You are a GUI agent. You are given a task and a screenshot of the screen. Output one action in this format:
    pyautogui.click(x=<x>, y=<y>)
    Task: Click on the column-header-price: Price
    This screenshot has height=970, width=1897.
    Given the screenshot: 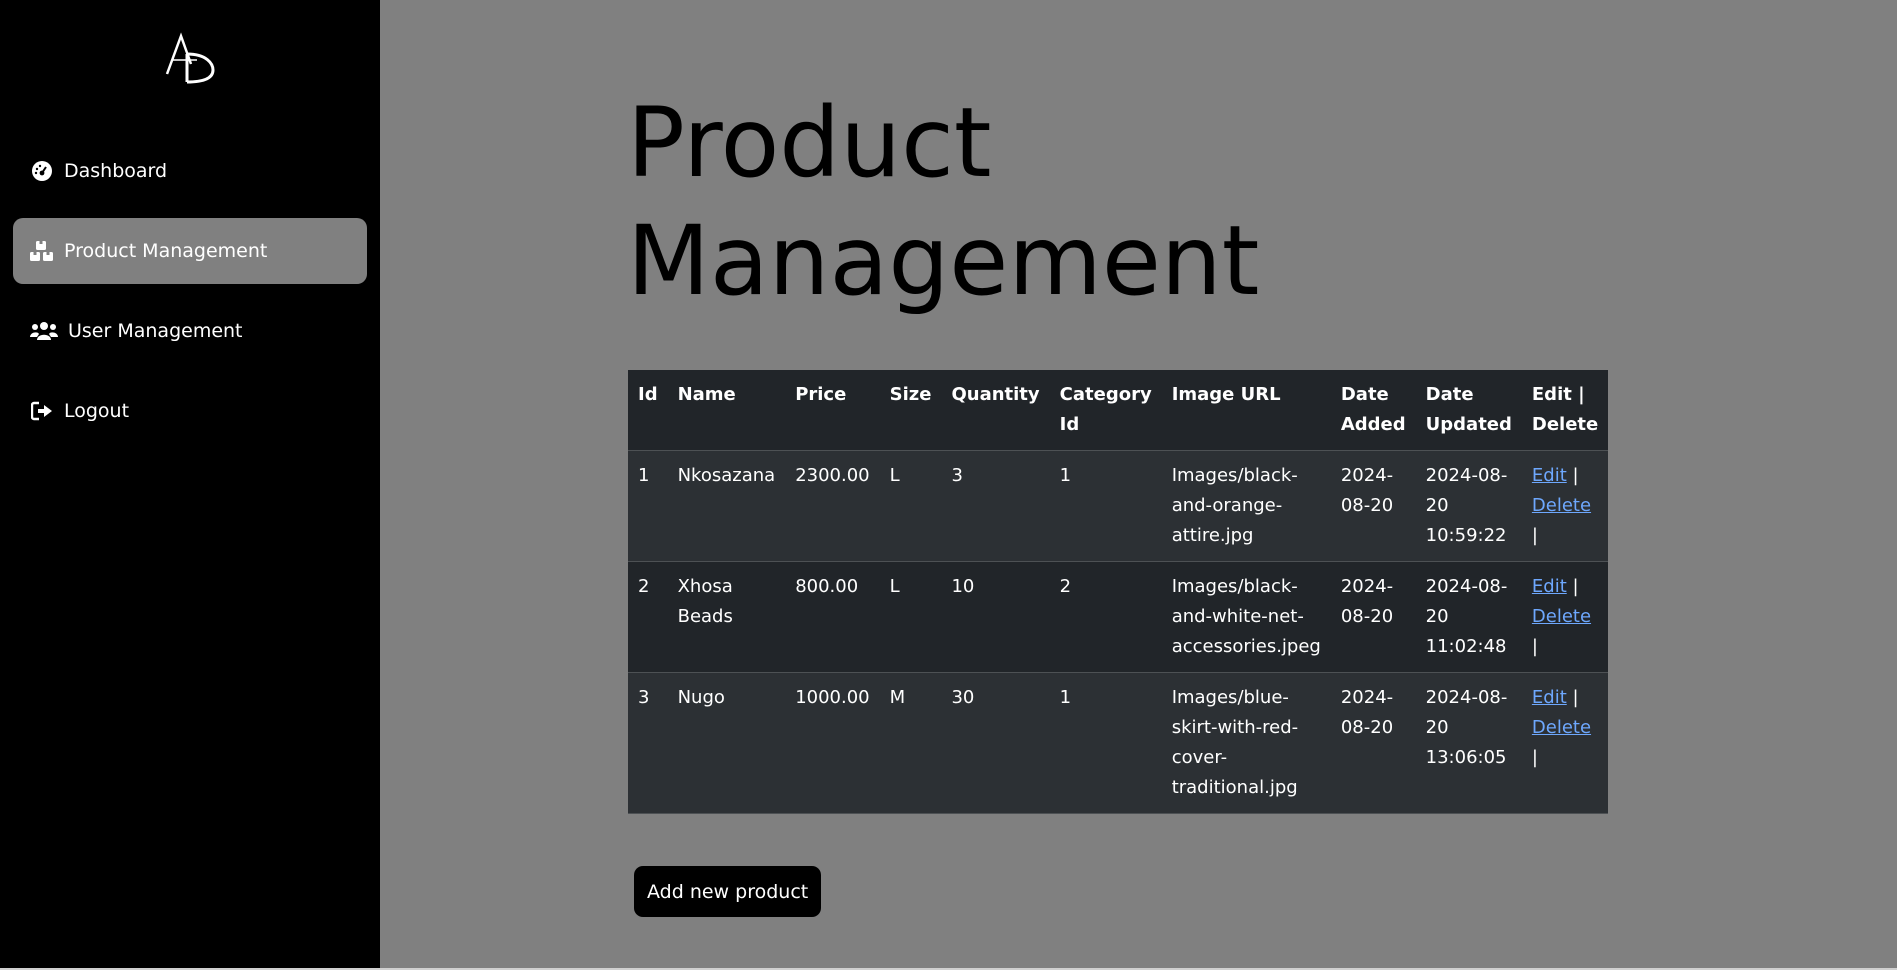 What is the action you would take?
    pyautogui.click(x=832, y=410)
    